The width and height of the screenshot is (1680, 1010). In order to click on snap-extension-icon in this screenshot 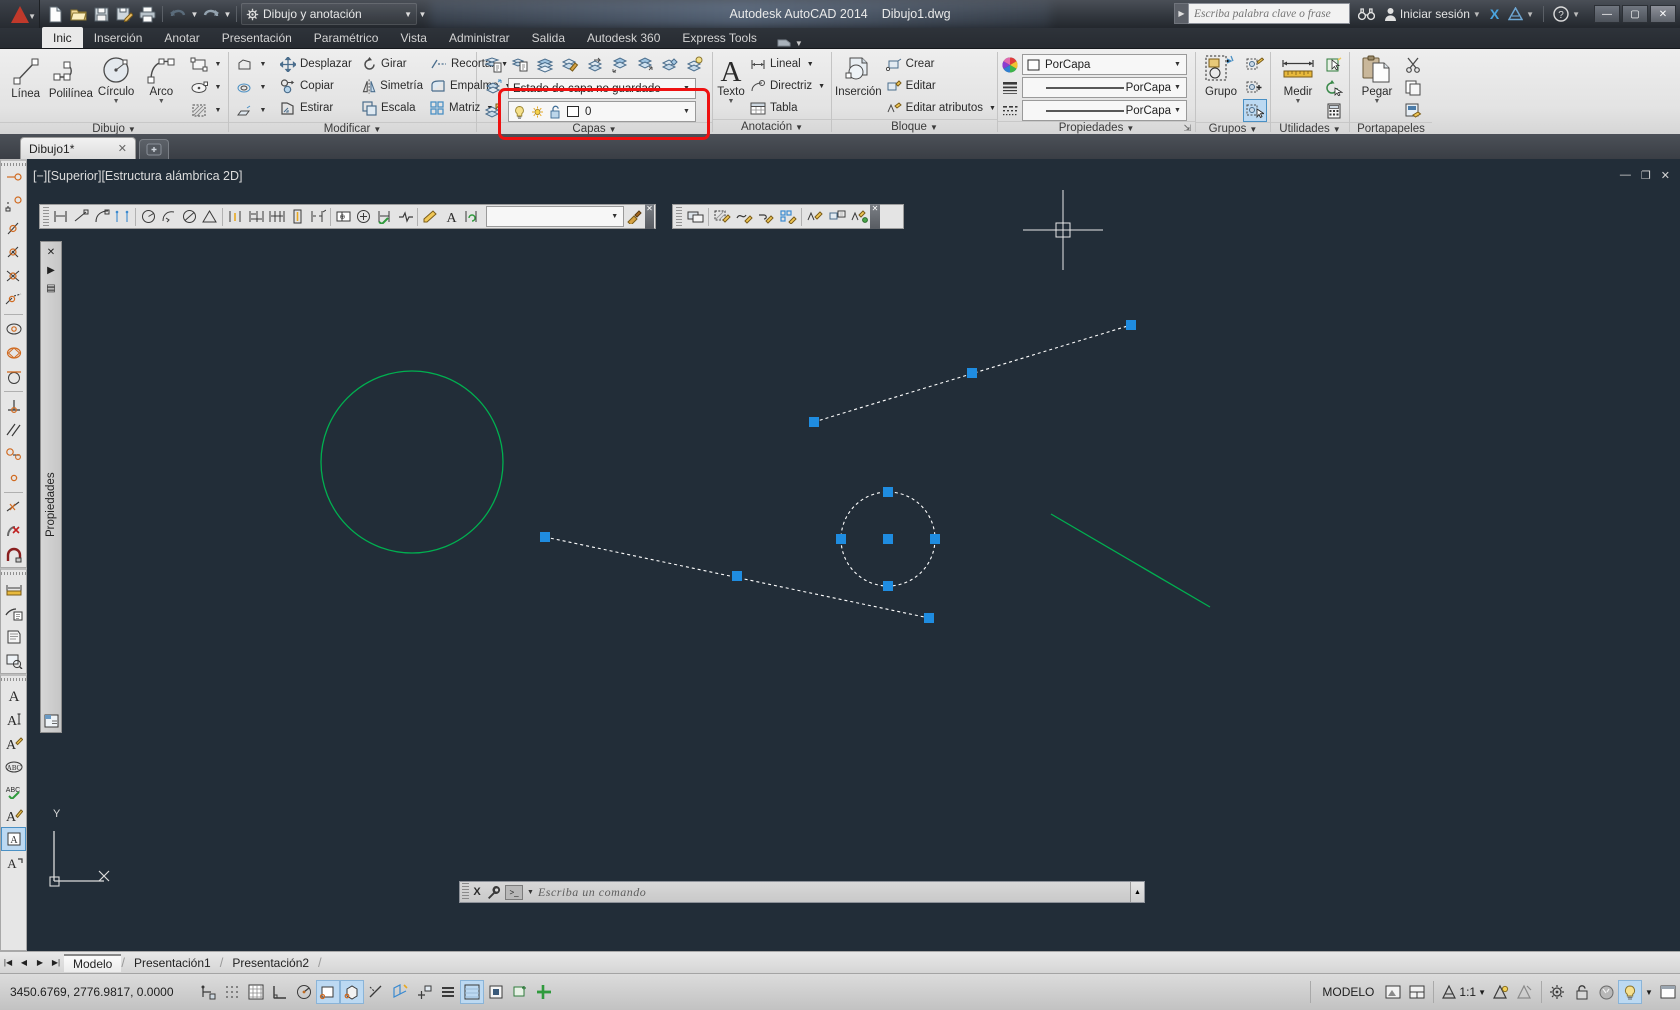, I will do `click(13, 300)`.